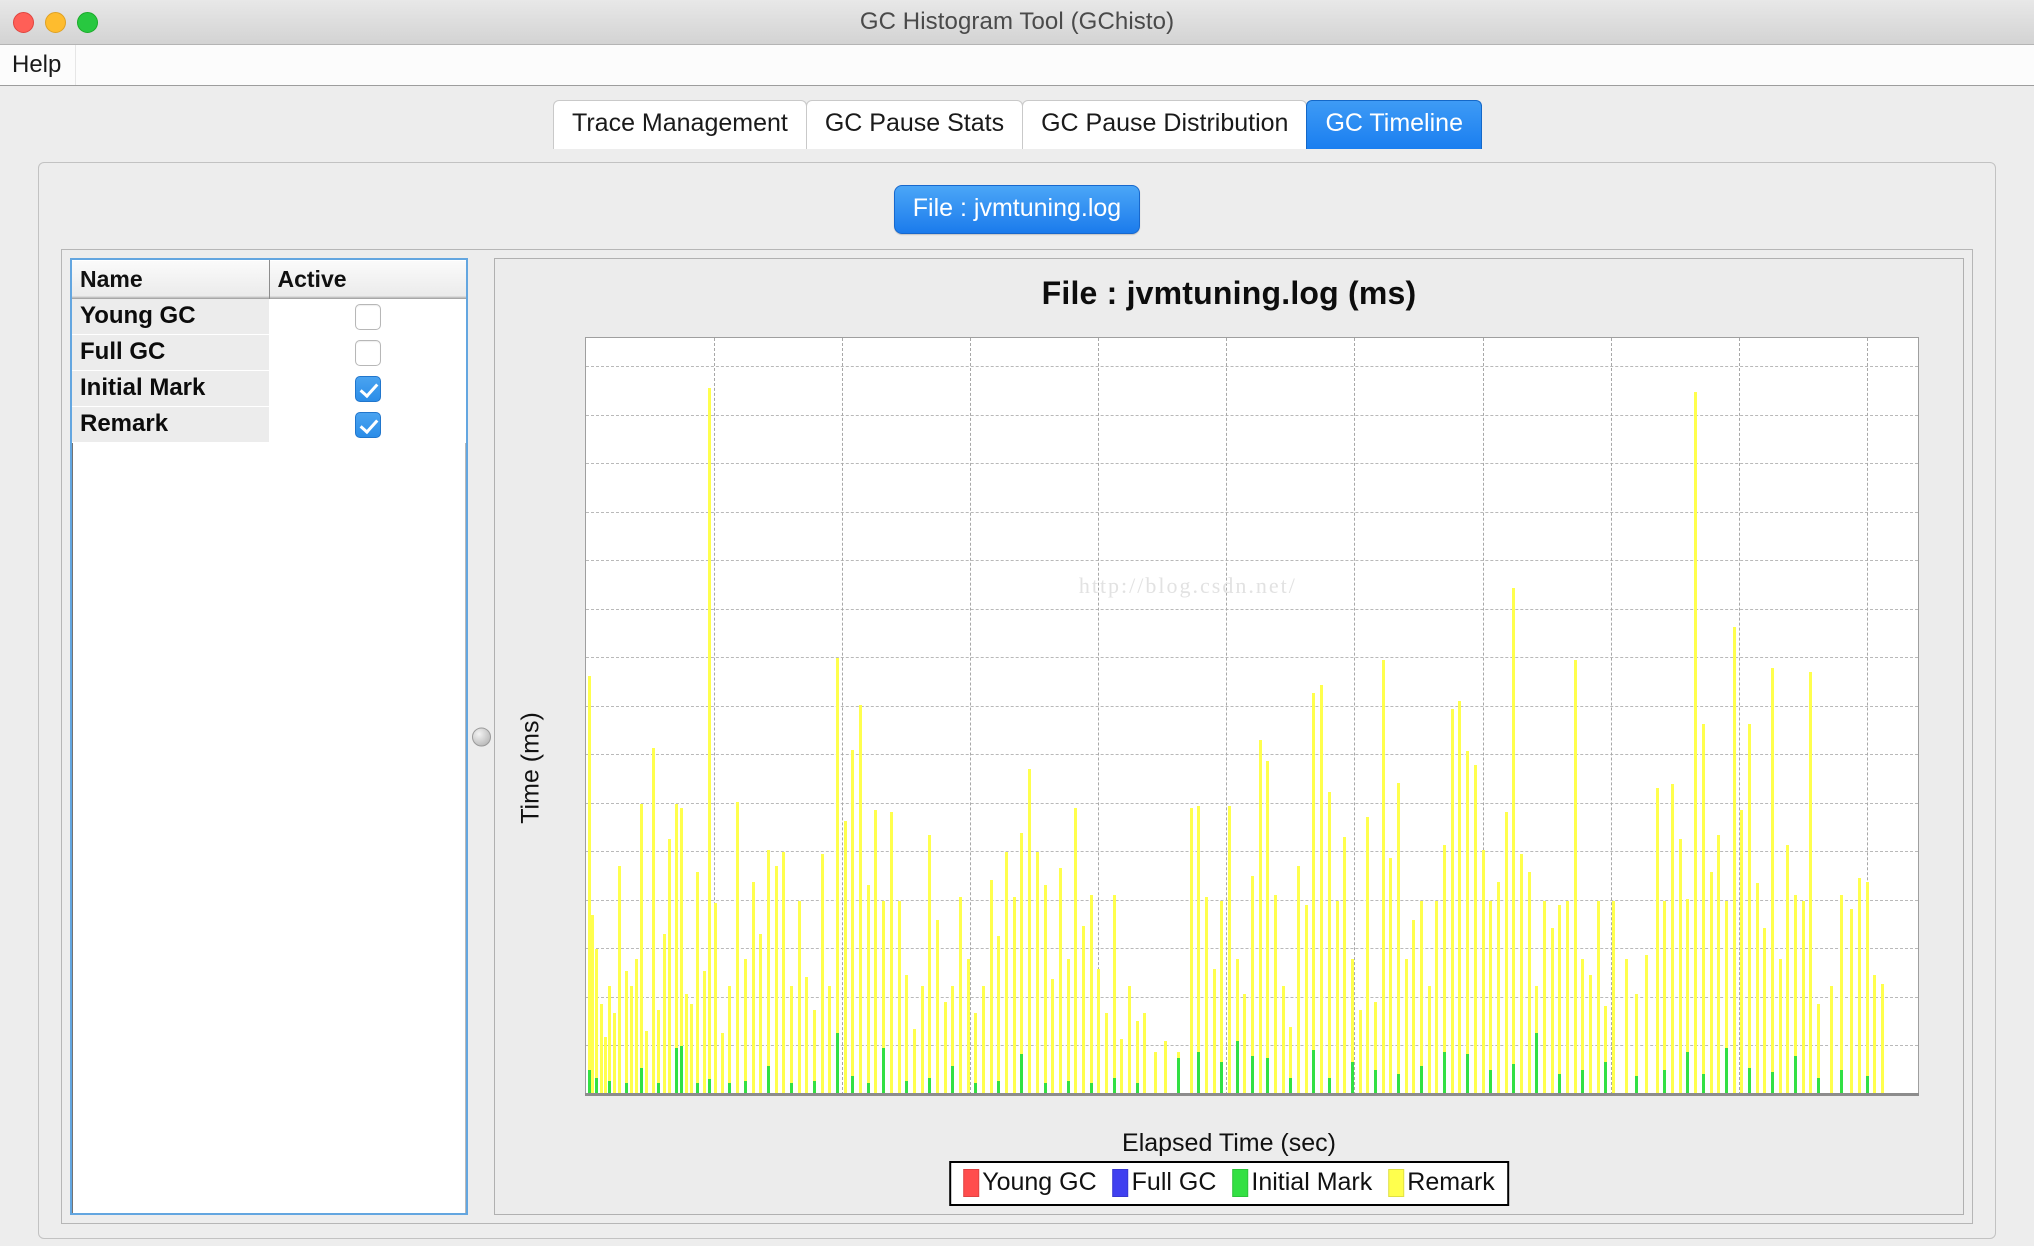 The width and height of the screenshot is (2034, 1246). I want to click on legend-item: Full GC, so click(1164, 1182).